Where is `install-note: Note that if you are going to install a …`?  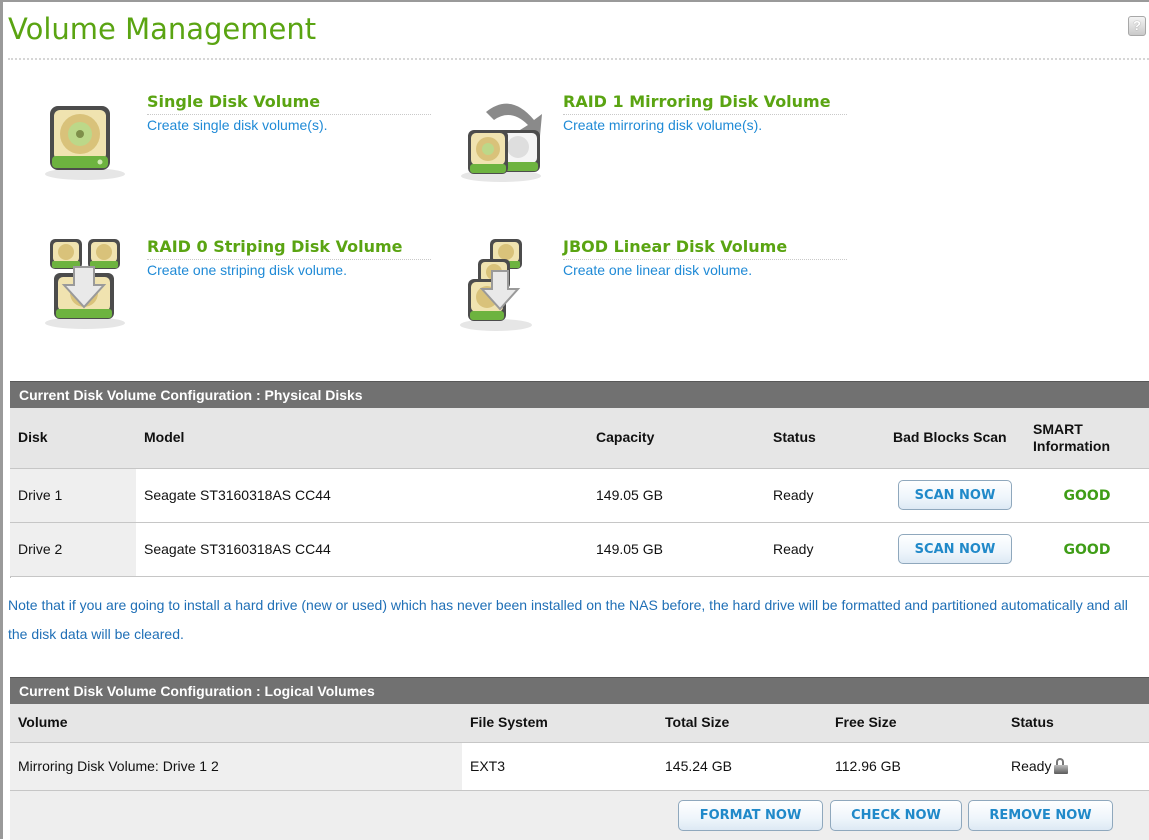
install-note: Note that if you are going to install a … is located at coordinates (568, 619).